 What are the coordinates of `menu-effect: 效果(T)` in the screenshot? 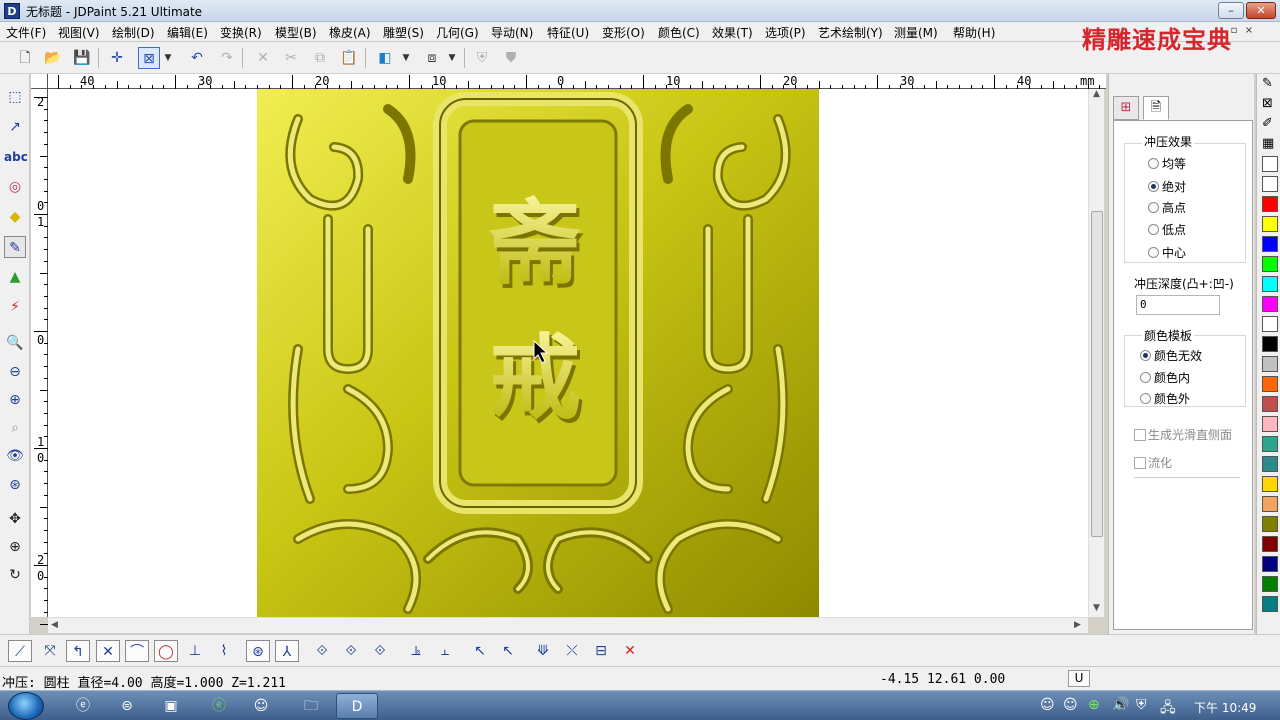 It's located at (732, 32).